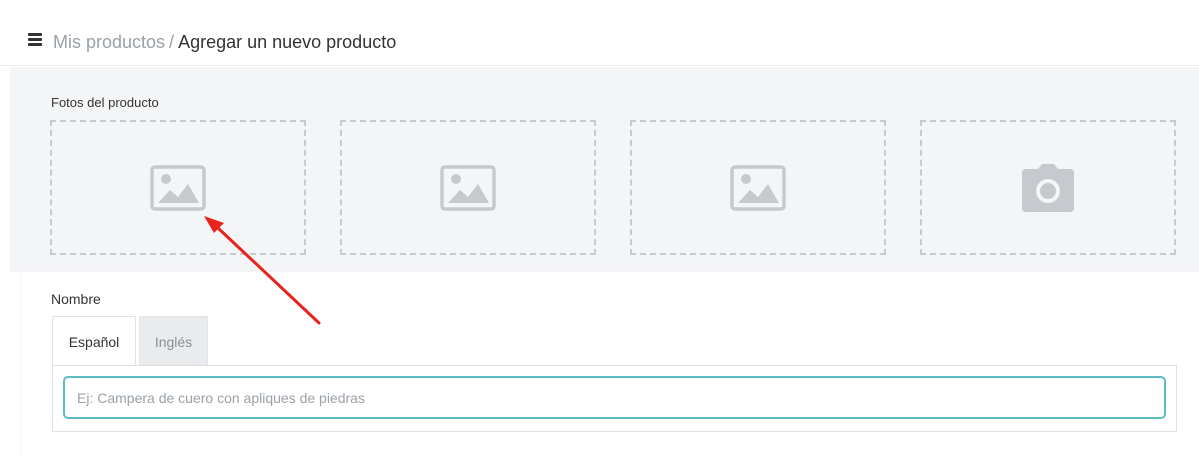 The image size is (1199, 457). Describe the element at coordinates (109, 42) in the screenshot. I see `breadcrumb-link-mis-productos: Mis productos` at that location.